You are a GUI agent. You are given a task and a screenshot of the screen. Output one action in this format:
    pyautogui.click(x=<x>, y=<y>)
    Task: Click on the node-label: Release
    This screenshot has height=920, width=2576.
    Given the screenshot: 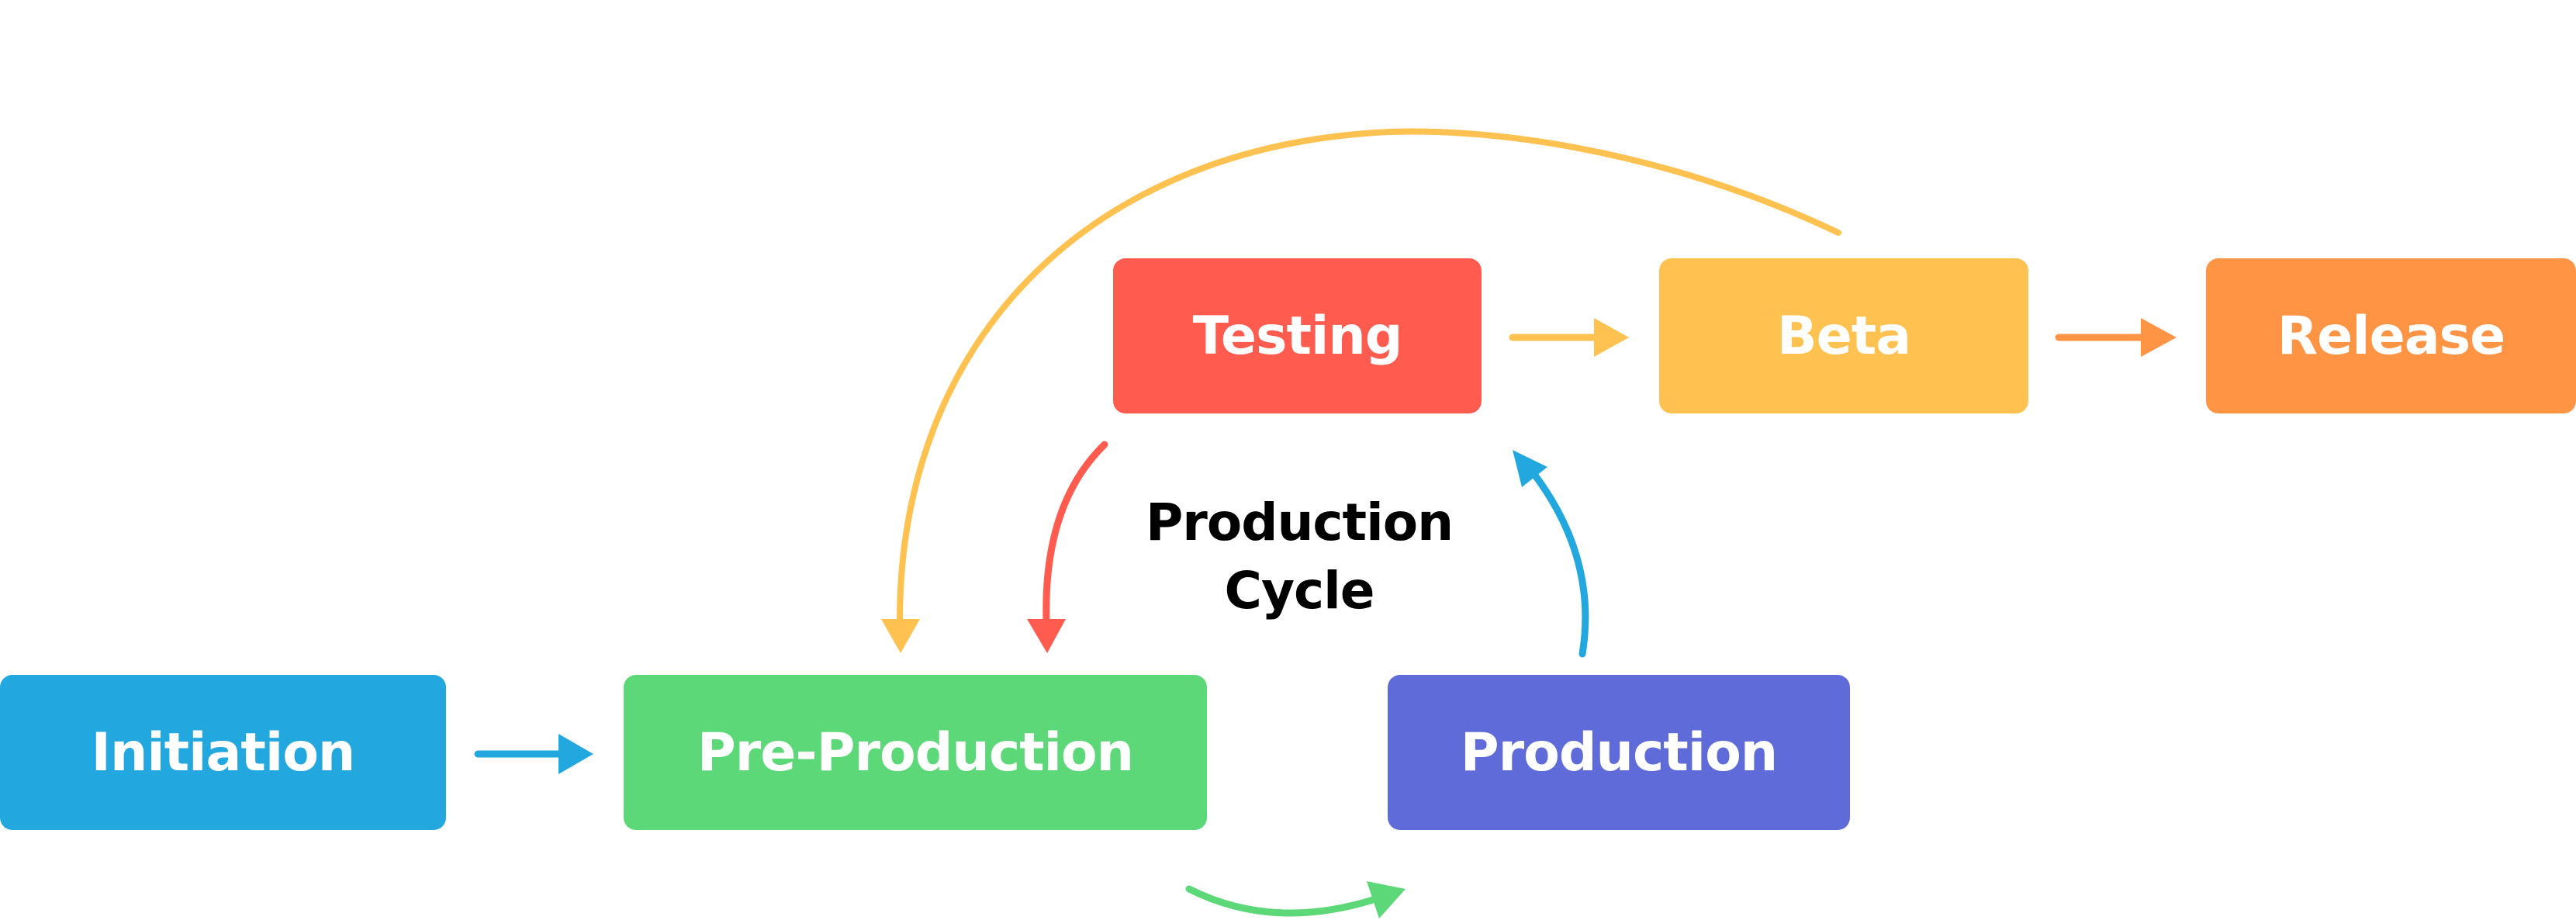 What is the action you would take?
    pyautogui.click(x=2391, y=336)
    